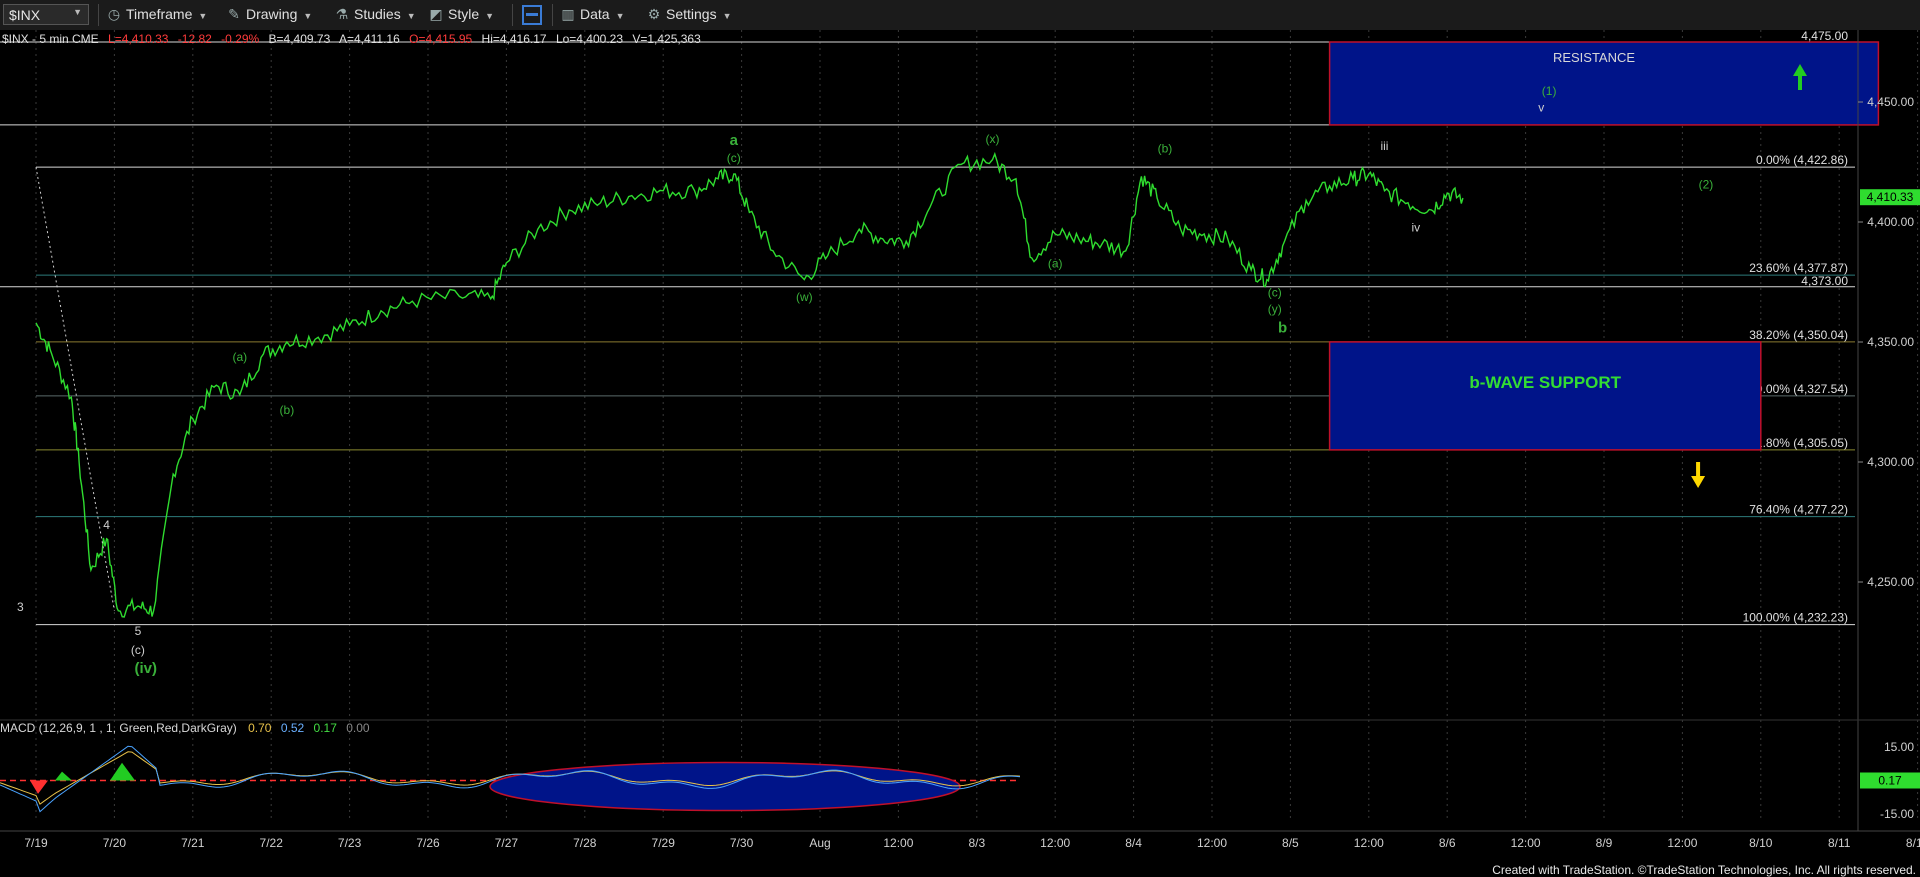 The height and width of the screenshot is (877, 1920). I want to click on x-tick-label: 7/20, so click(115, 843).